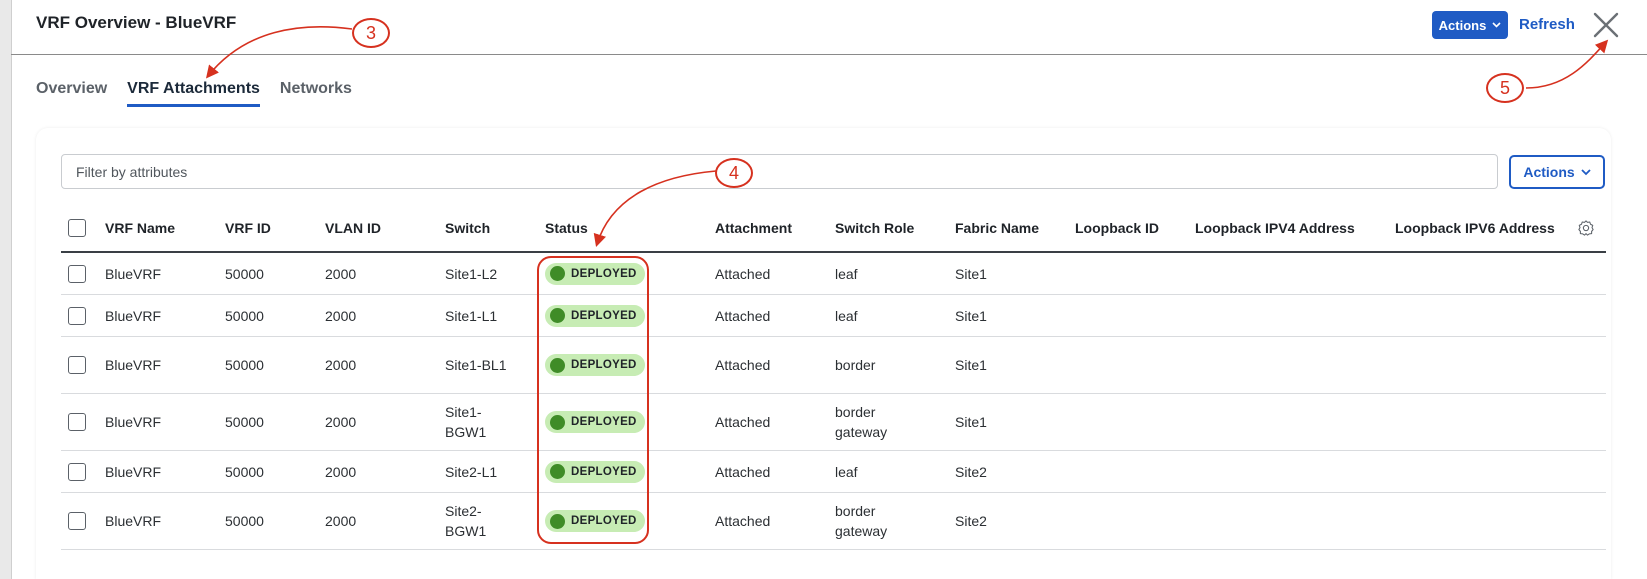  What do you see at coordinates (734, 173) in the screenshot?
I see `callout-4: 4` at bounding box center [734, 173].